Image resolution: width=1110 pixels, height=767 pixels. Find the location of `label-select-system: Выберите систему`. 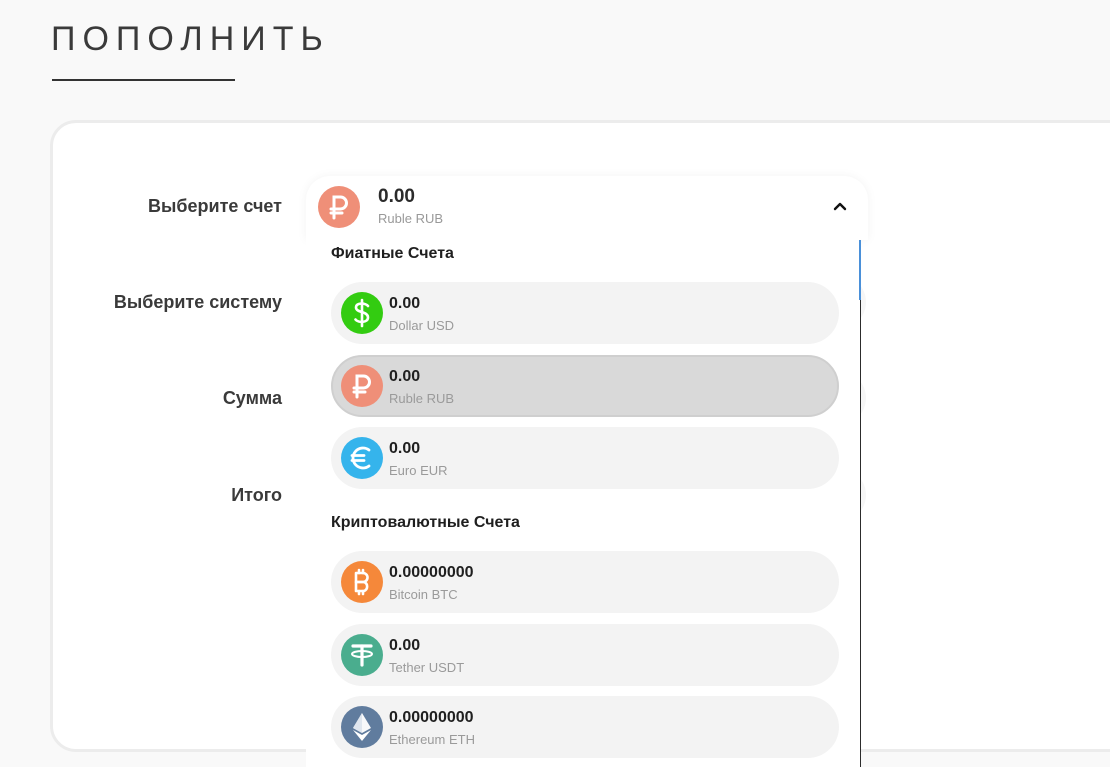

label-select-system: Выберите систему is located at coordinates (197, 302).